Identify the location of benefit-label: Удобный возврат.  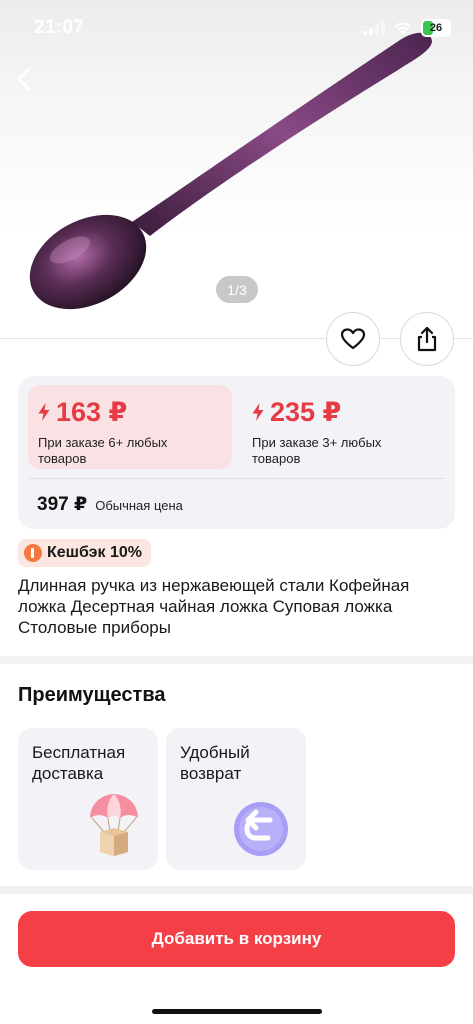
(215, 763).